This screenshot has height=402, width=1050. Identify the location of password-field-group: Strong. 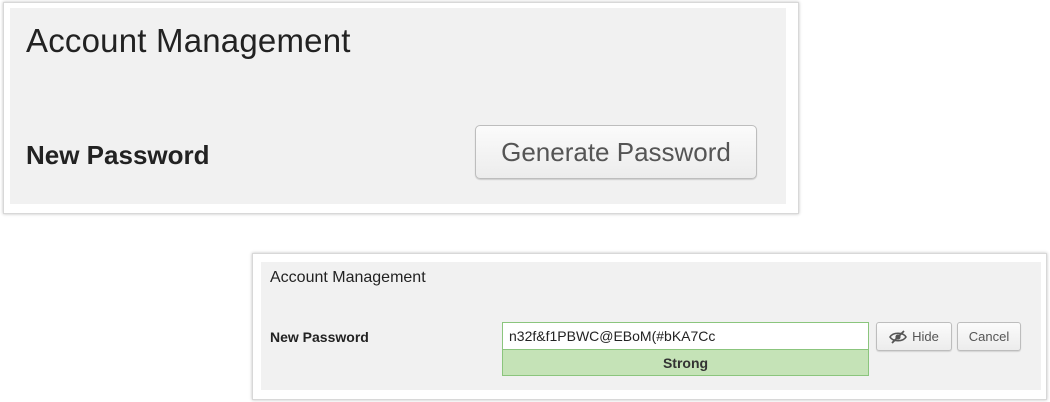
(685, 349).